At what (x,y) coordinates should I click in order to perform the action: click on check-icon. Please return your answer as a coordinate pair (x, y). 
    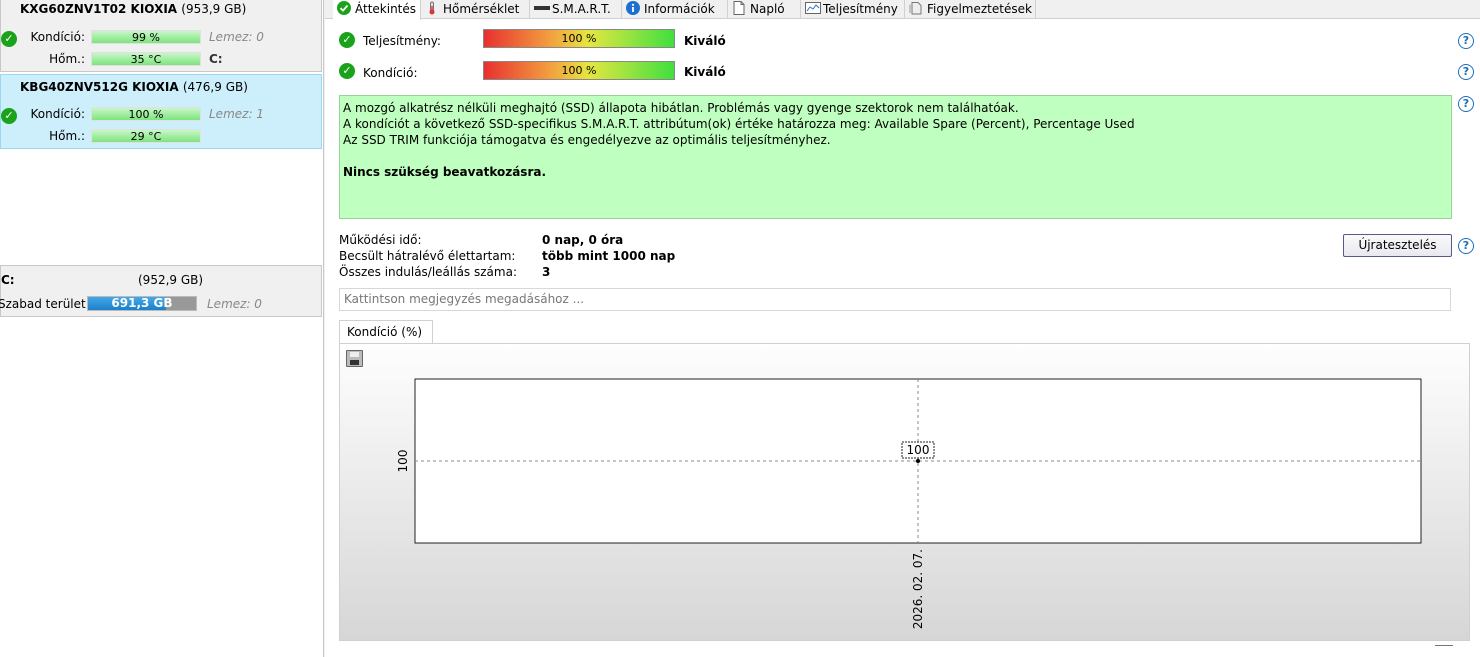
    Looking at the image, I should click on (344, 8).